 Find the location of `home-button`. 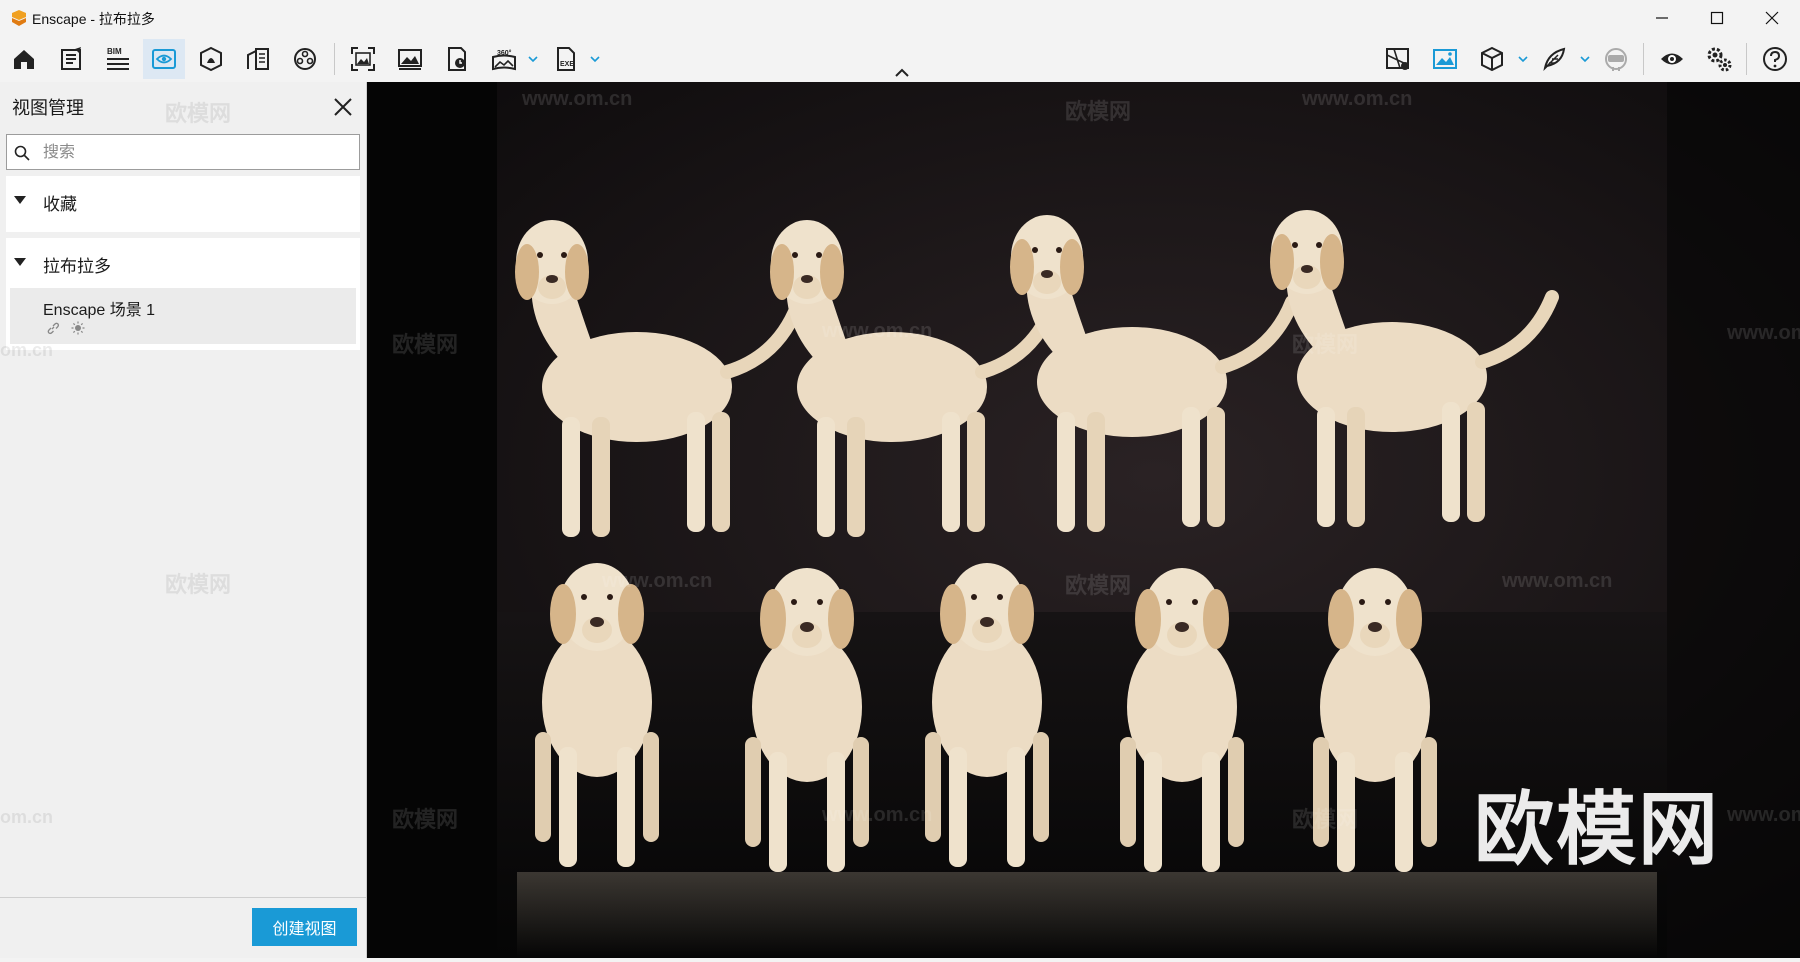

home-button is located at coordinates (24, 59).